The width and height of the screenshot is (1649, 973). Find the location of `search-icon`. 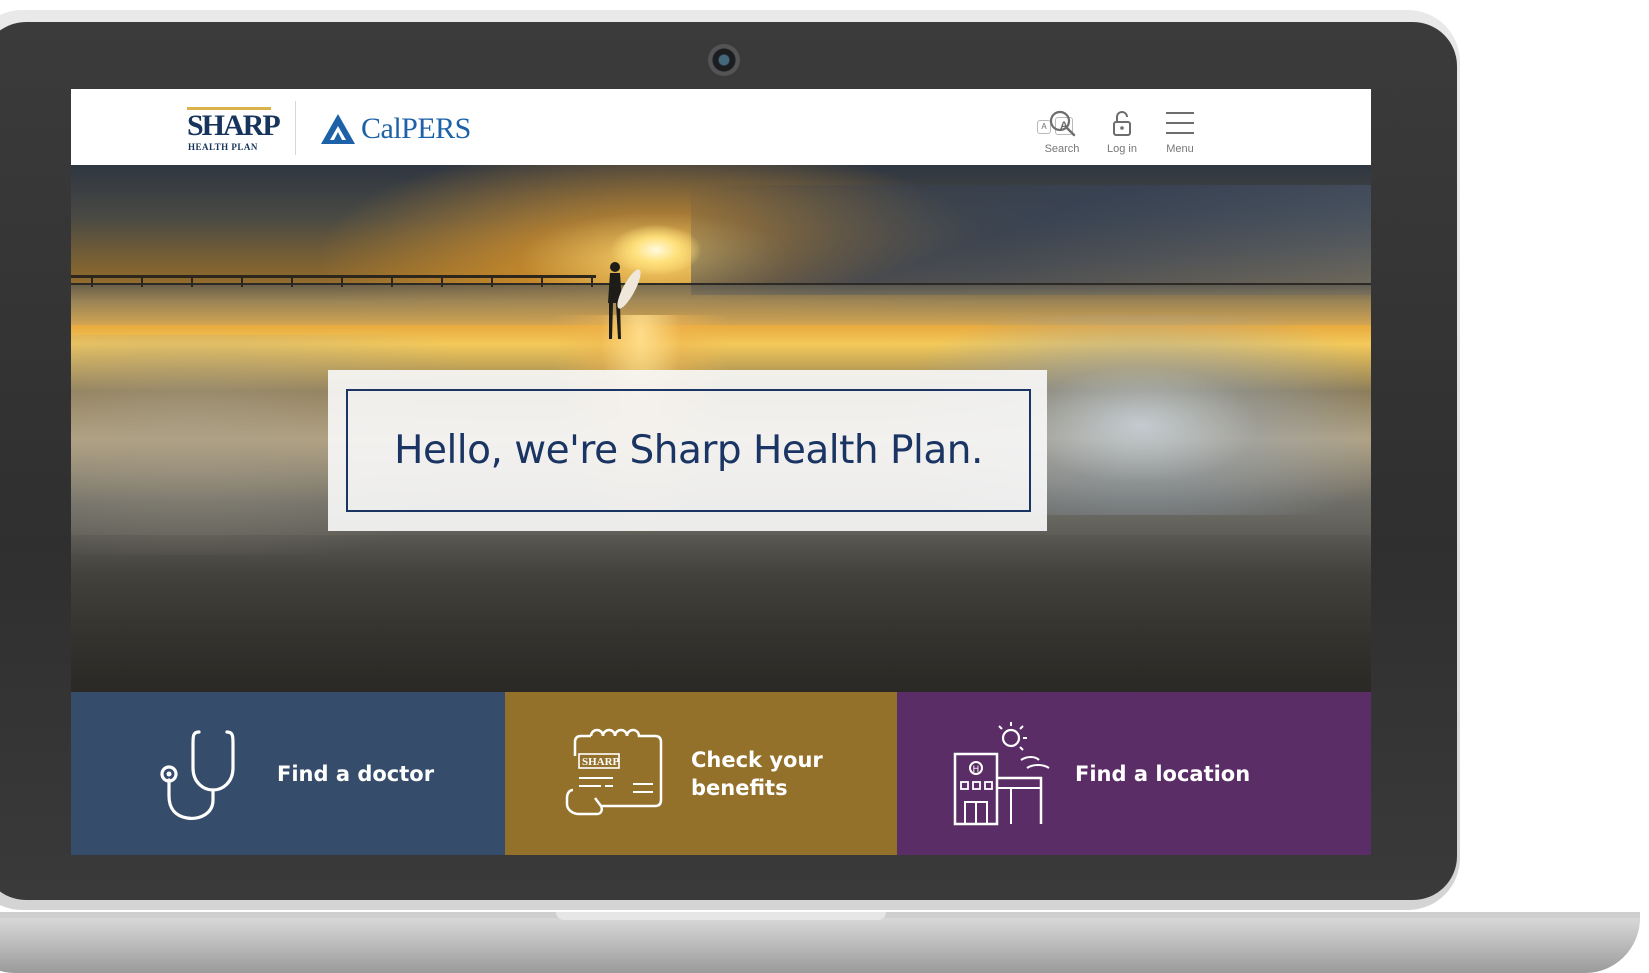

search-icon is located at coordinates (1062, 123).